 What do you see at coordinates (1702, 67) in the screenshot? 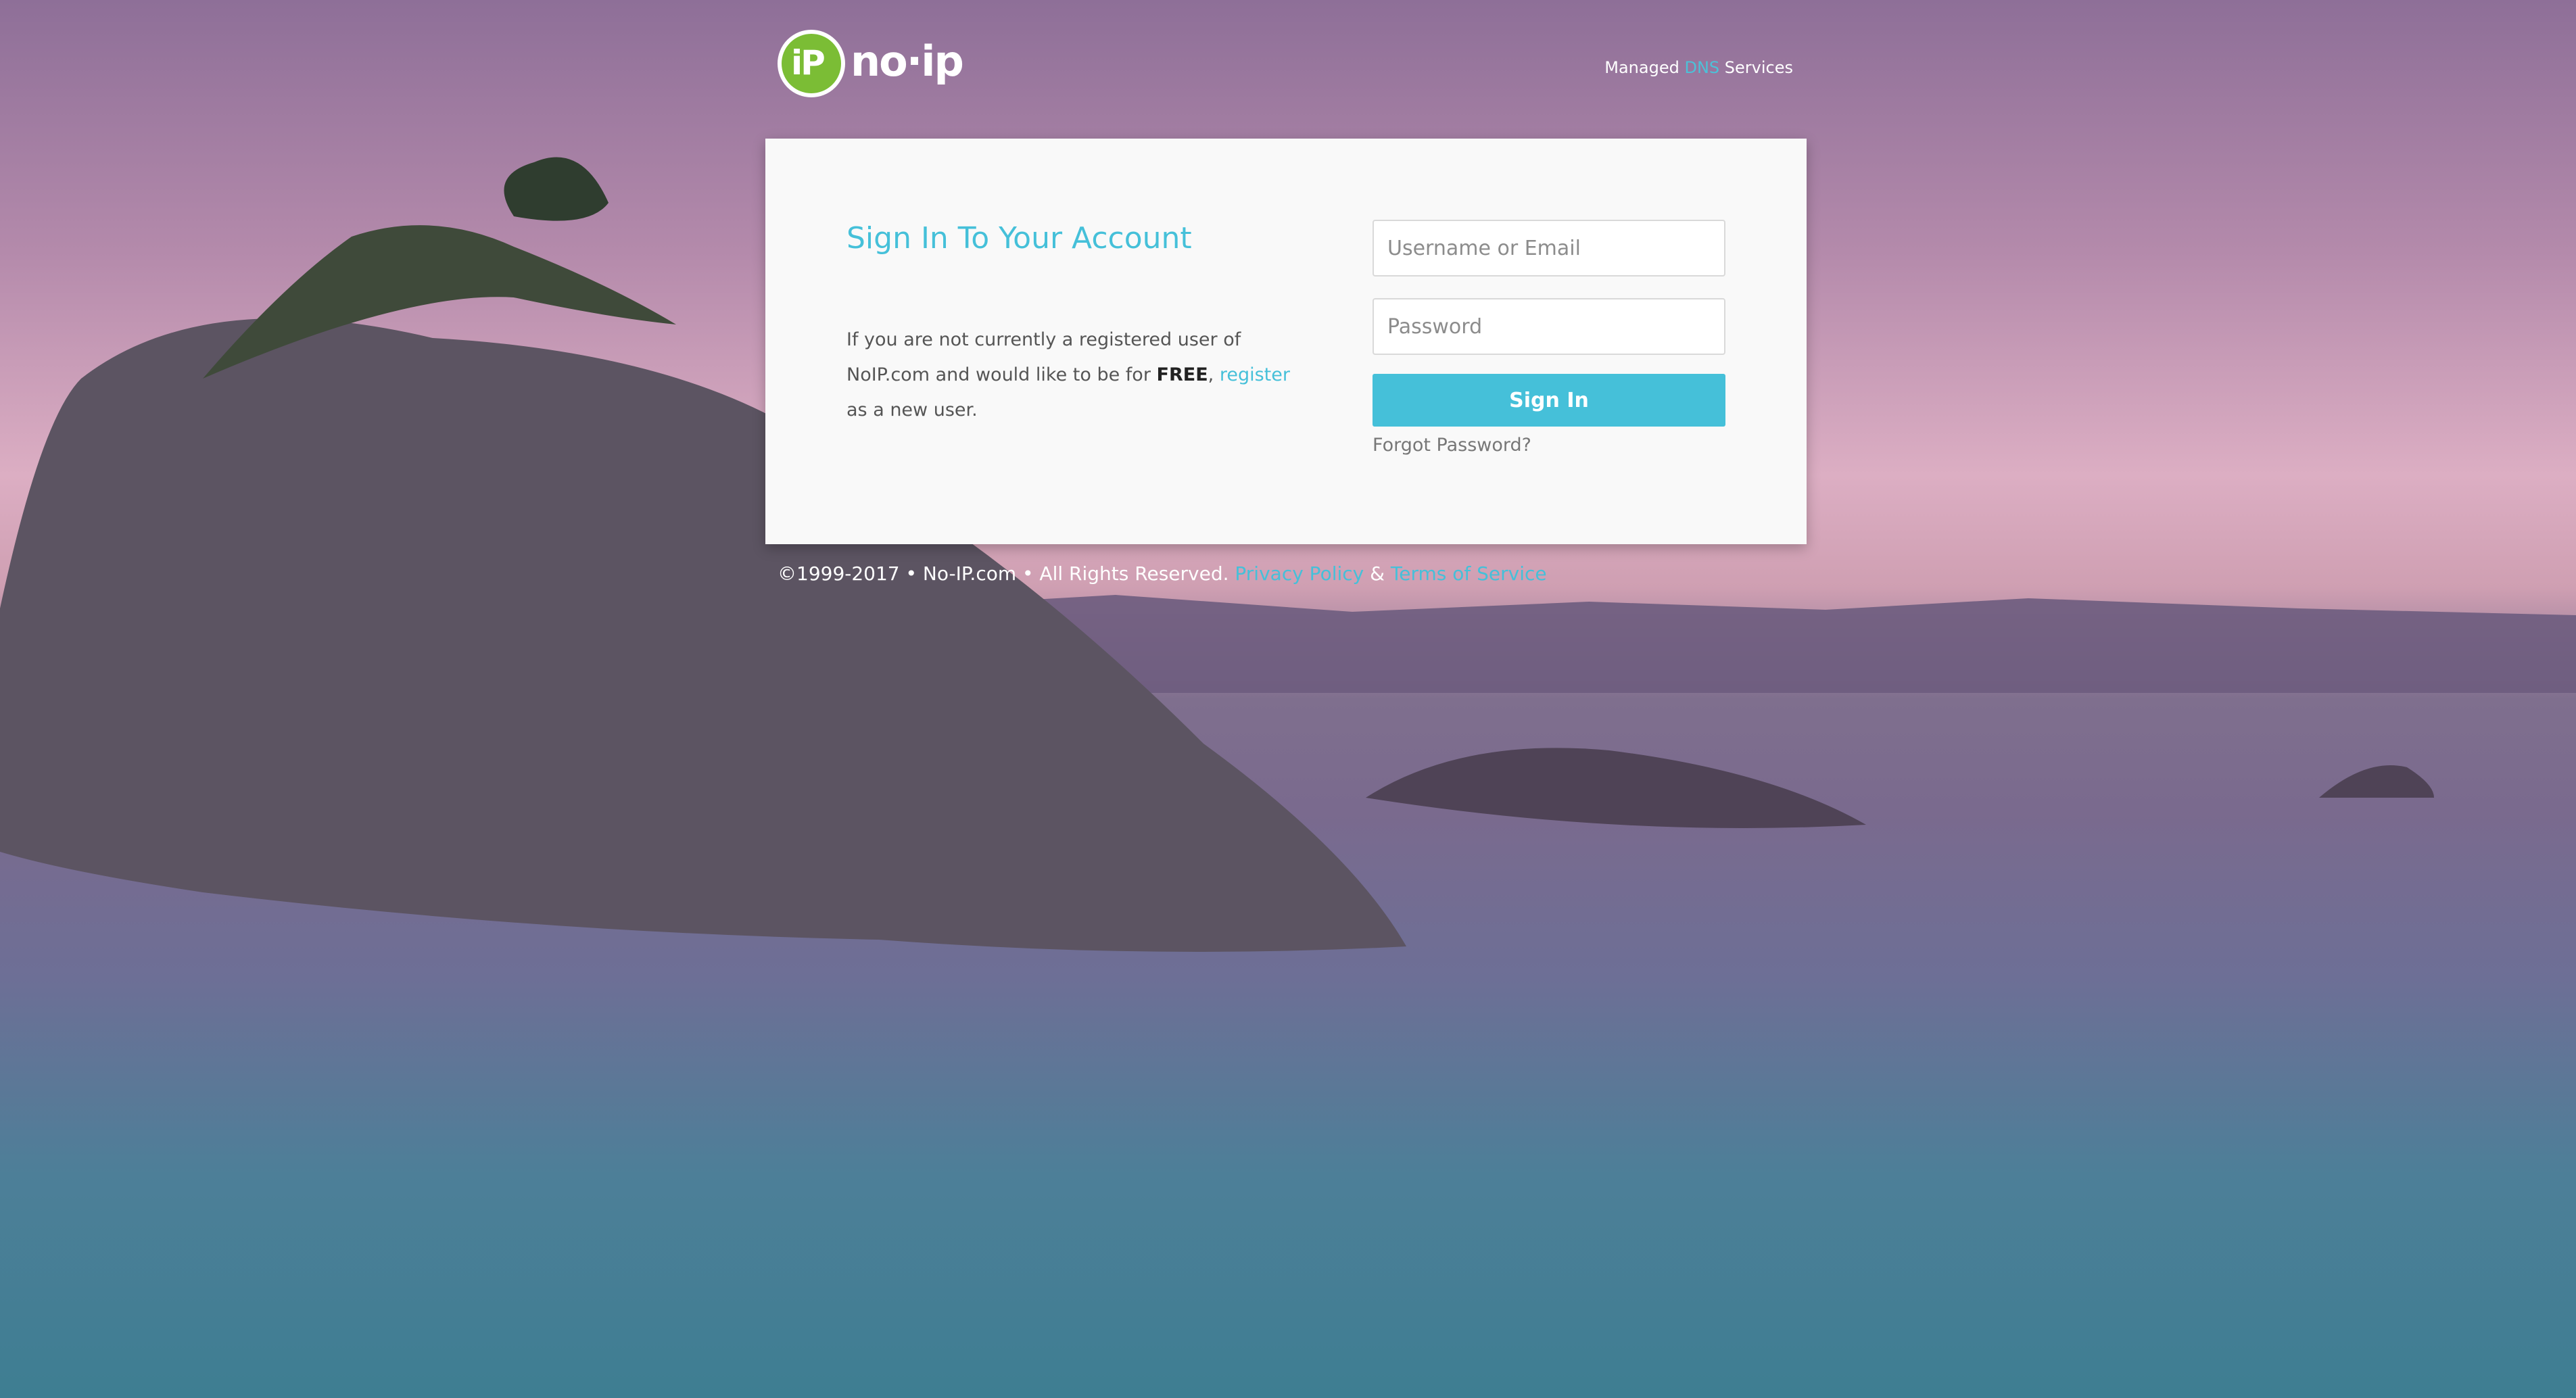
I see `tagline-accent: DNS` at bounding box center [1702, 67].